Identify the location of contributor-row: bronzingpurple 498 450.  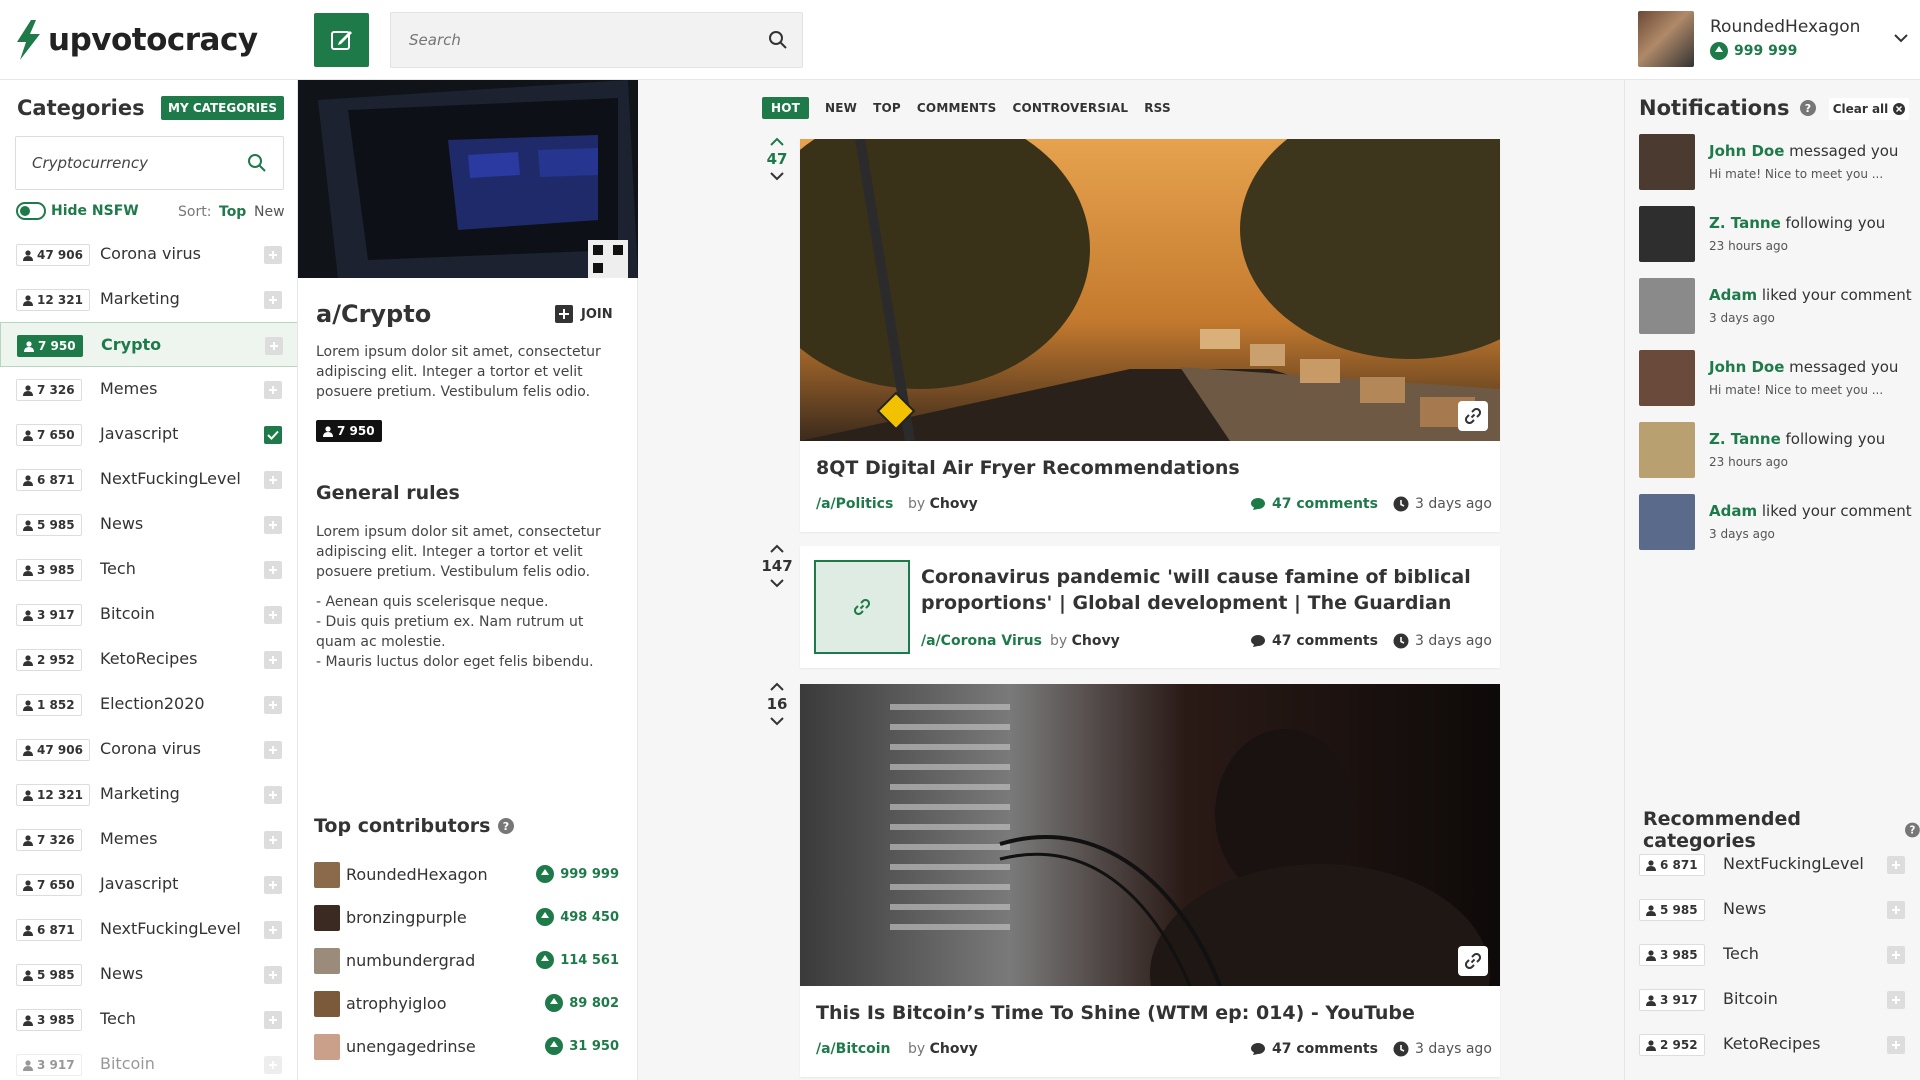
(466, 917).